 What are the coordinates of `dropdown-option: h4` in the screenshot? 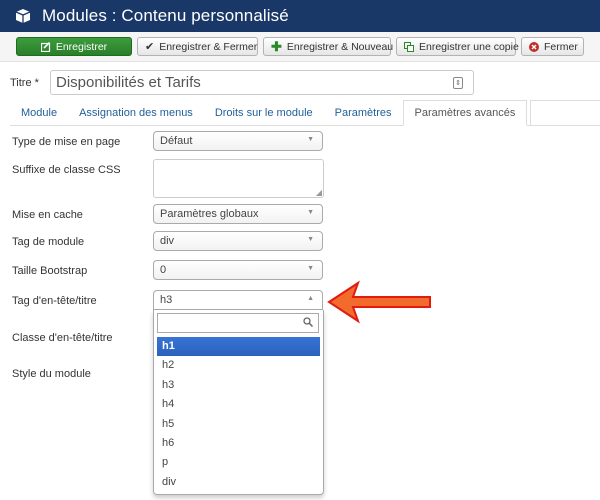 It's located at (238, 404).